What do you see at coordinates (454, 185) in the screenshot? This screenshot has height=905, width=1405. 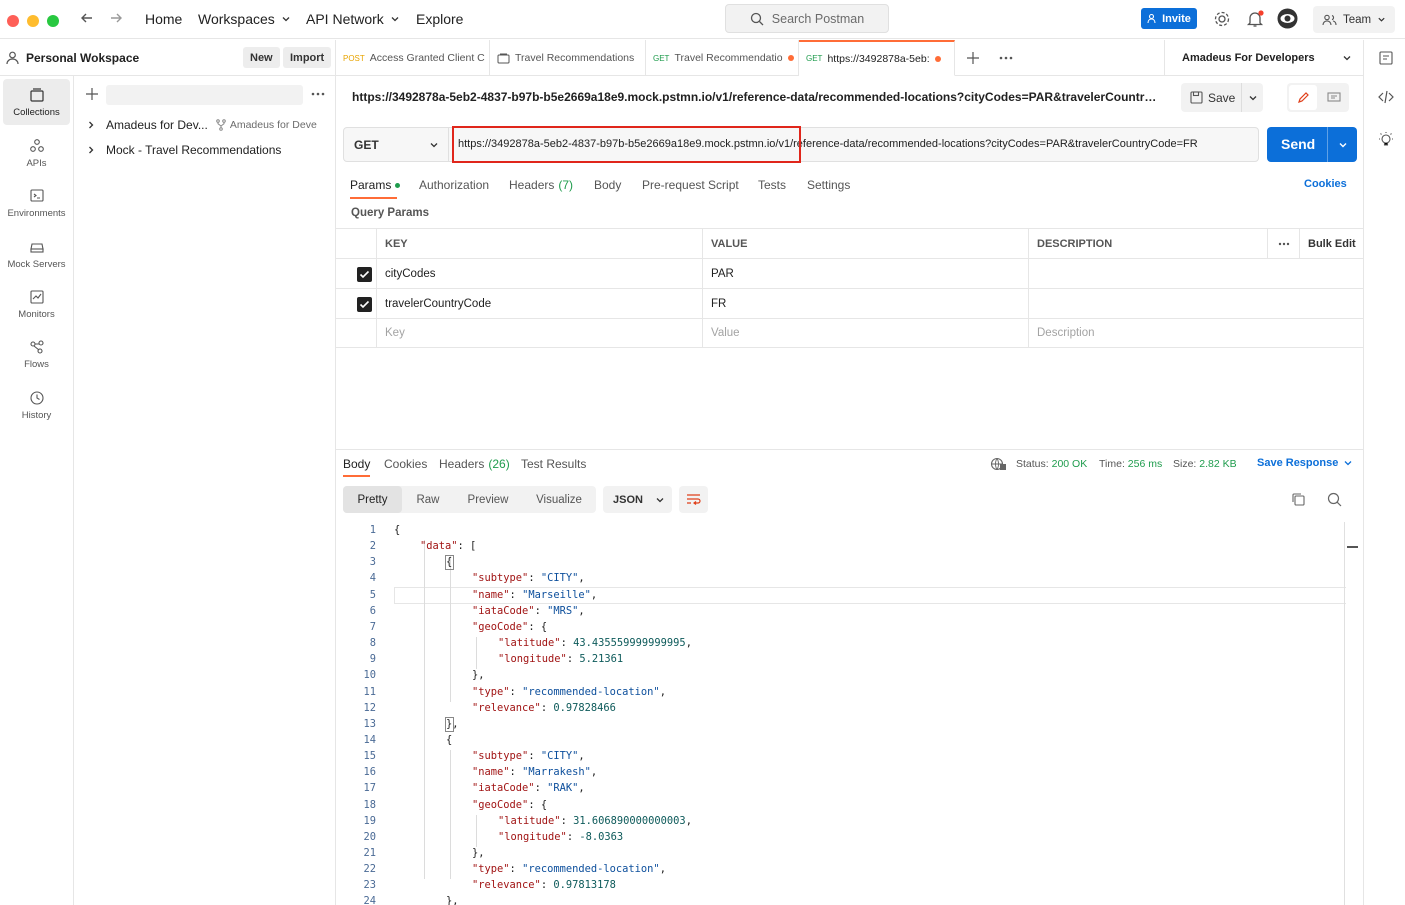 I see `tab-authorization: Authorization` at bounding box center [454, 185].